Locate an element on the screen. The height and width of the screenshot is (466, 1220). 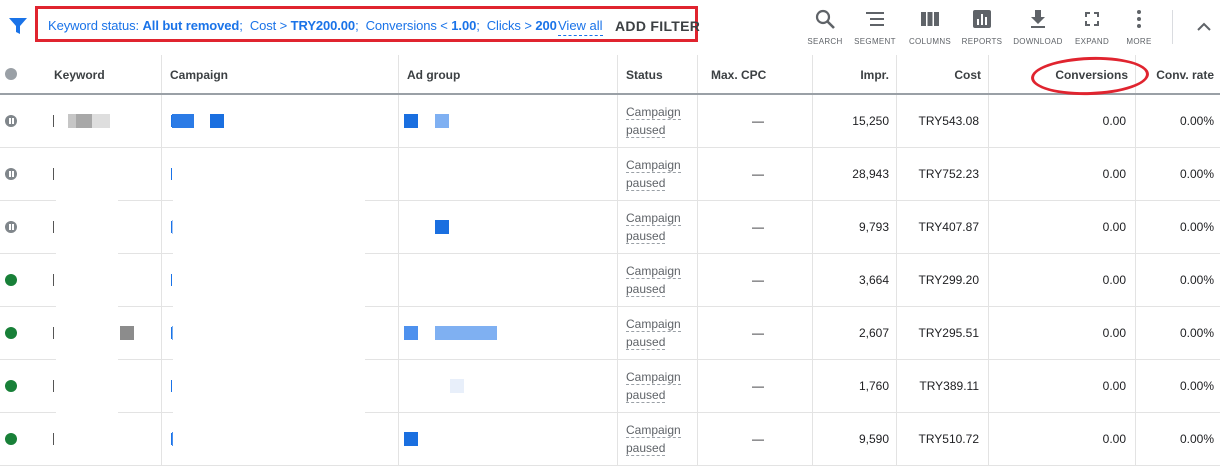
keyword-cell is located at coordinates (104, 121).